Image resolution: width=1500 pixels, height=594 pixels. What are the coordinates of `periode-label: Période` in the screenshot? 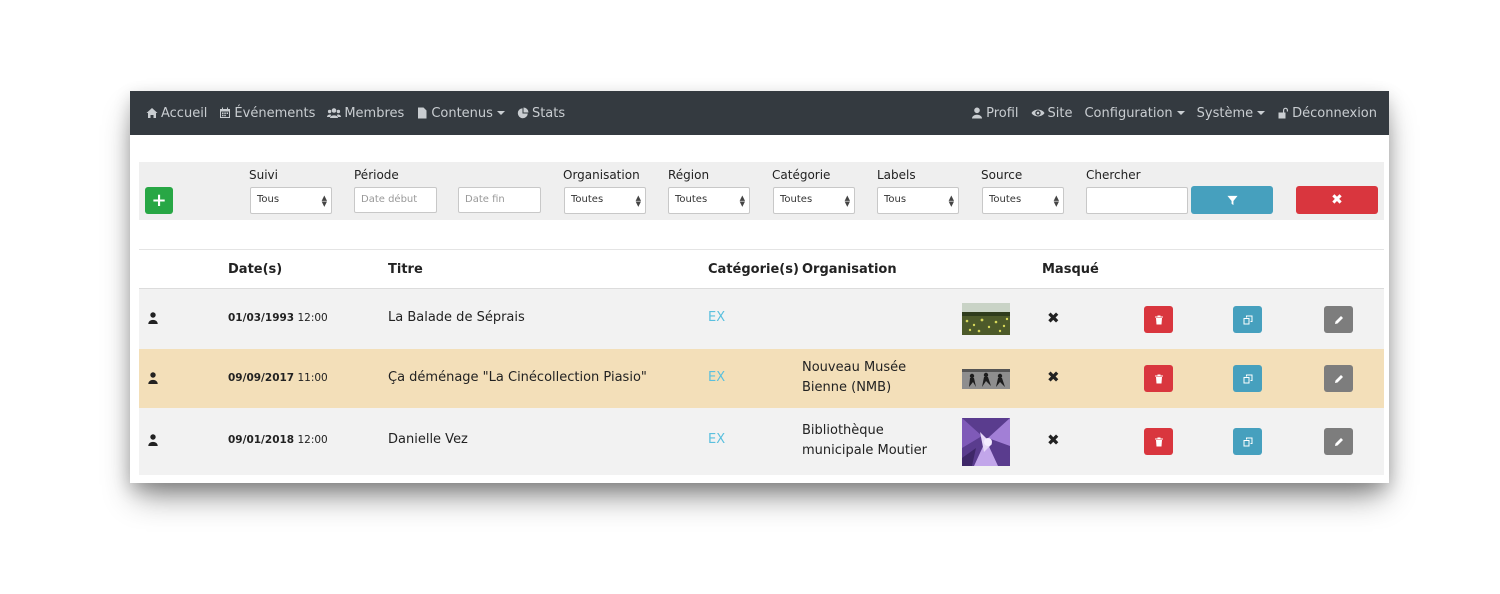 It's located at (376, 175).